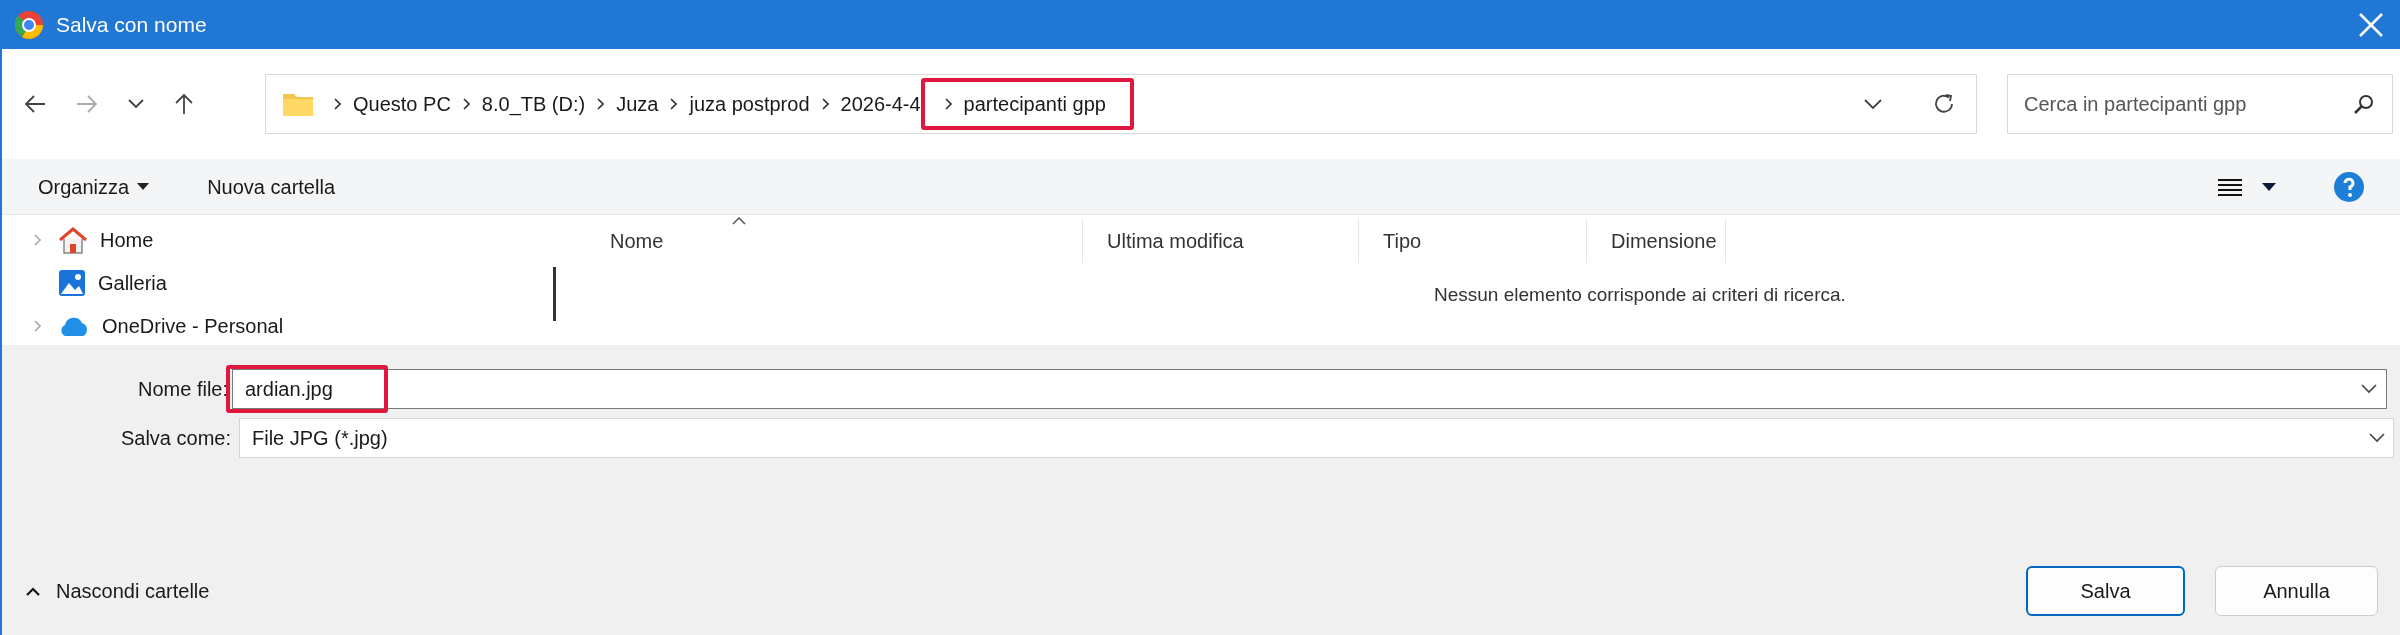 The width and height of the screenshot is (2400, 635). I want to click on breadcrumb-item: Questo PC, so click(402, 104).